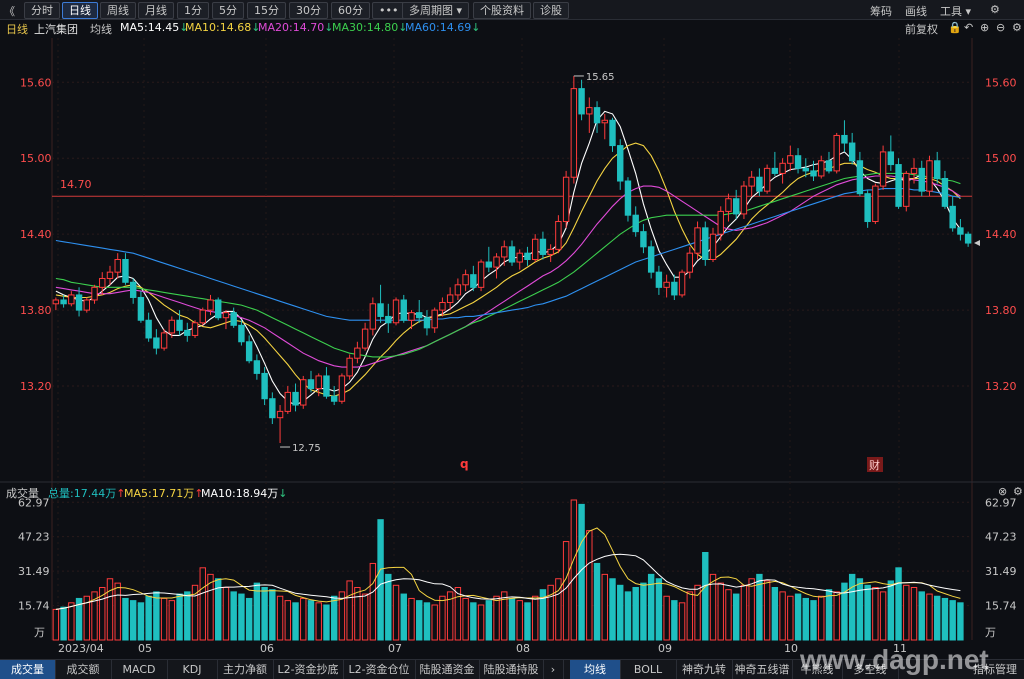 The width and height of the screenshot is (1024, 679). Describe the element at coordinates (36, 310) in the screenshot. I see `price-tick-left: 13.80` at that location.